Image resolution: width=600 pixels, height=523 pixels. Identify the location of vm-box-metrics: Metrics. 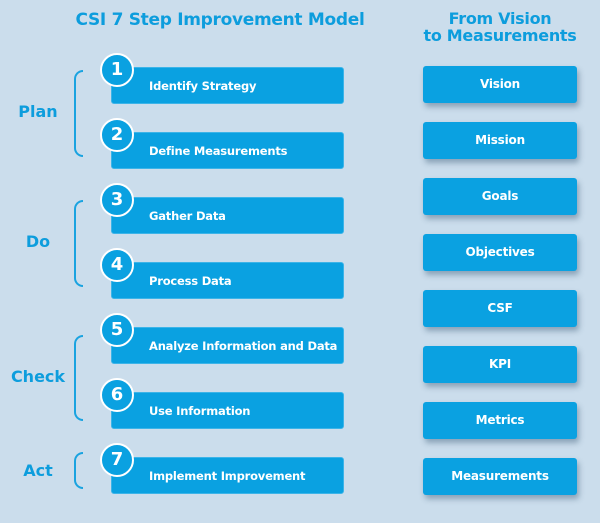
(500, 420).